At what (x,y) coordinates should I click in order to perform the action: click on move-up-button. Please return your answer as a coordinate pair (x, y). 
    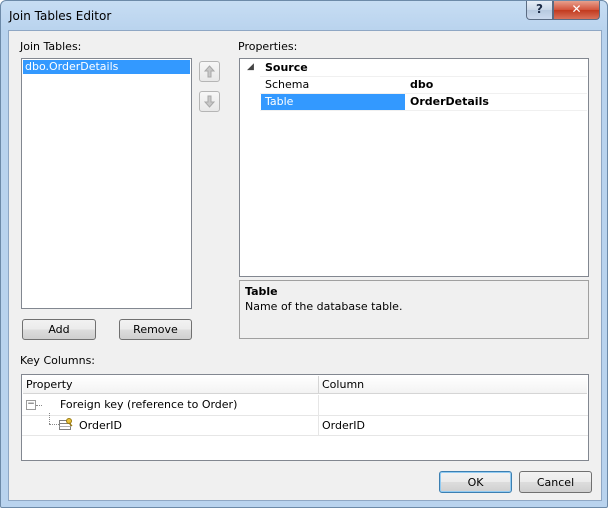
    Looking at the image, I should click on (209, 71).